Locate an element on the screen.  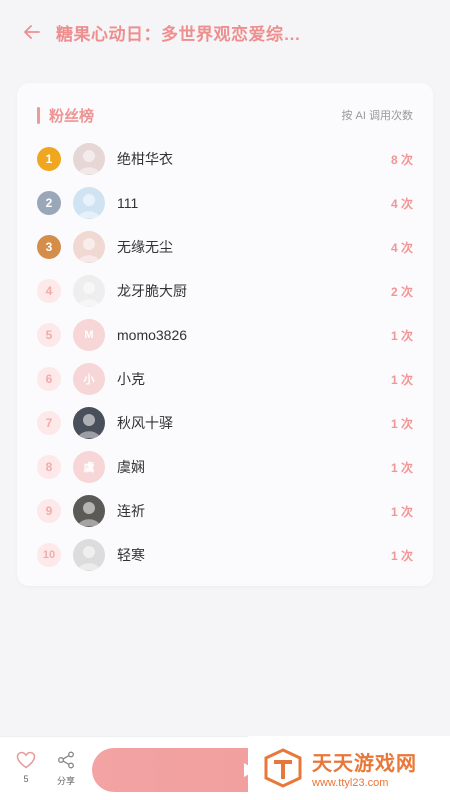
rank-badge: 4 is located at coordinates (49, 291).